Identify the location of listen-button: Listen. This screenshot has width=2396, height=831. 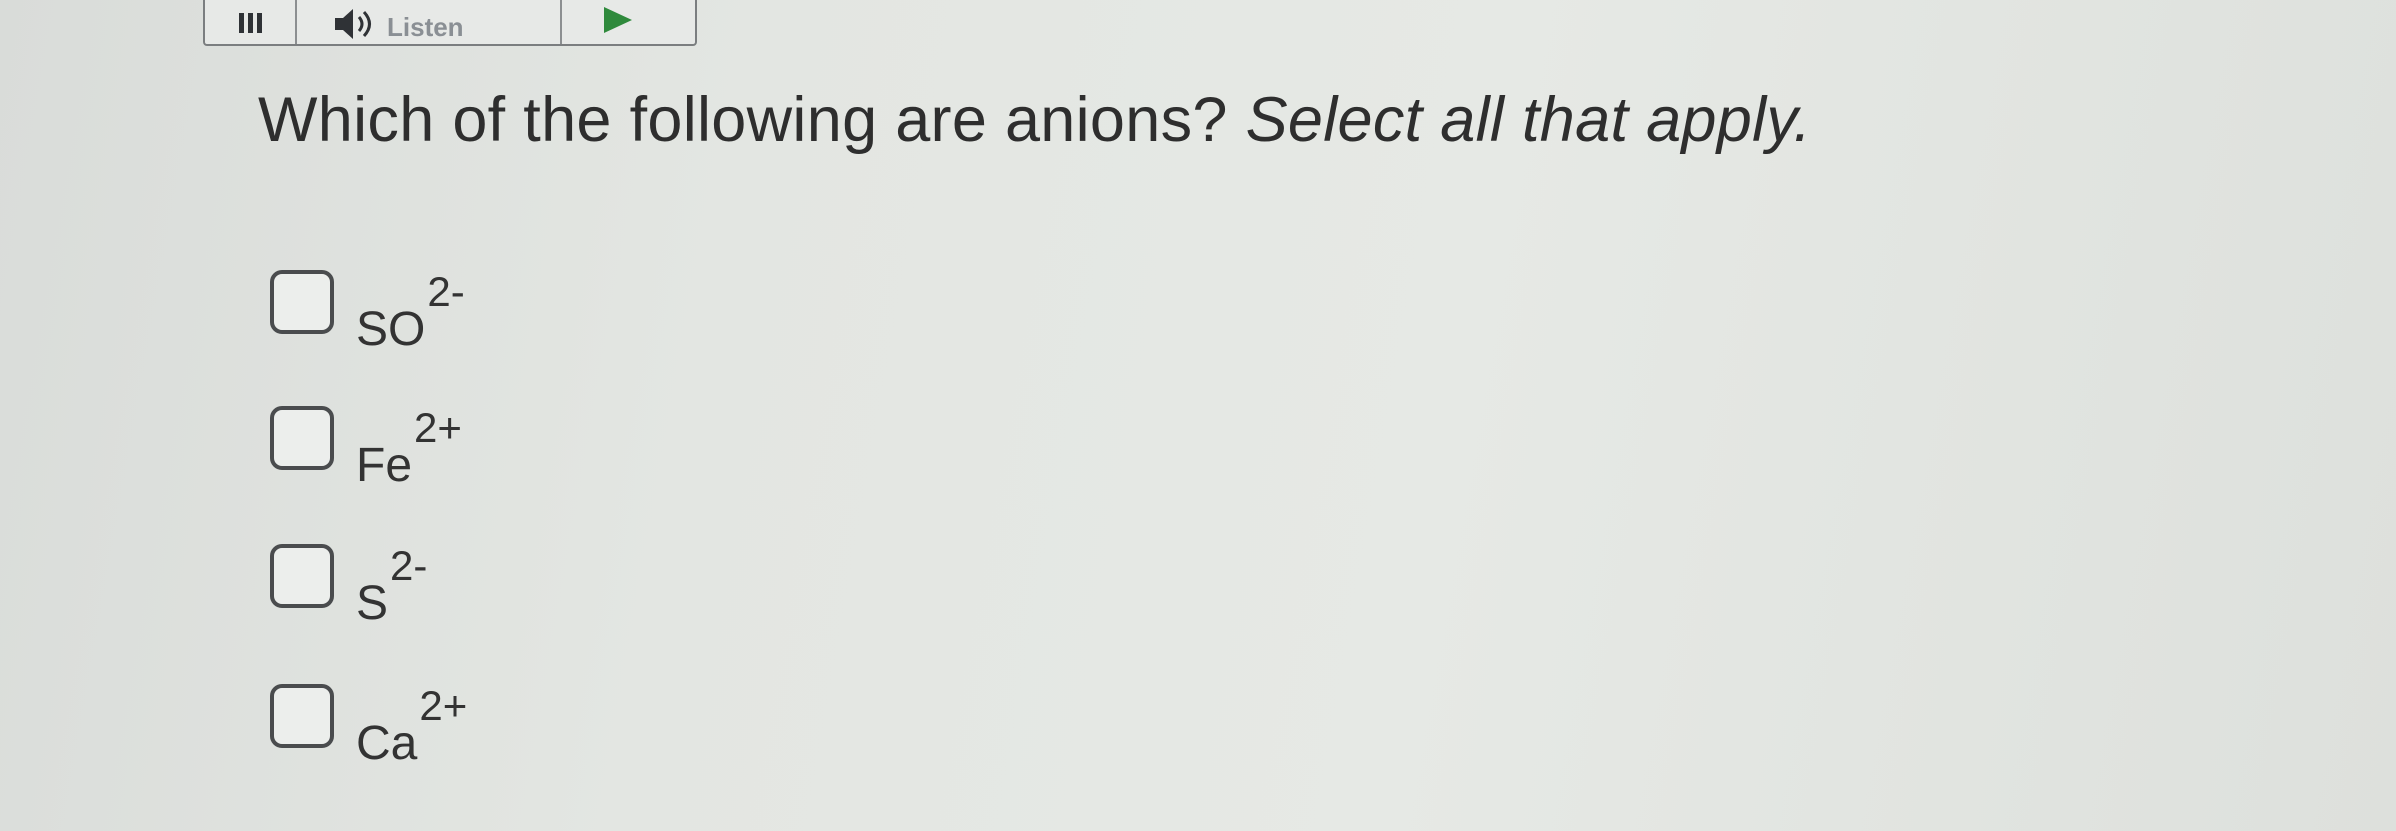
(429, 22).